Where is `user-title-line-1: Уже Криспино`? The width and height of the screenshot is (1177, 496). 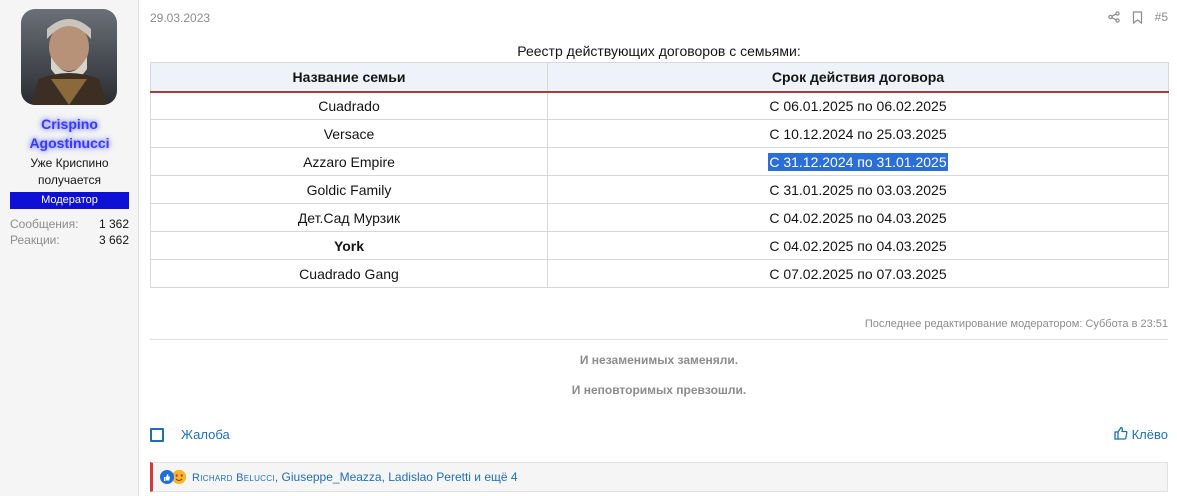 user-title-line-1: Уже Криспино is located at coordinates (69, 163).